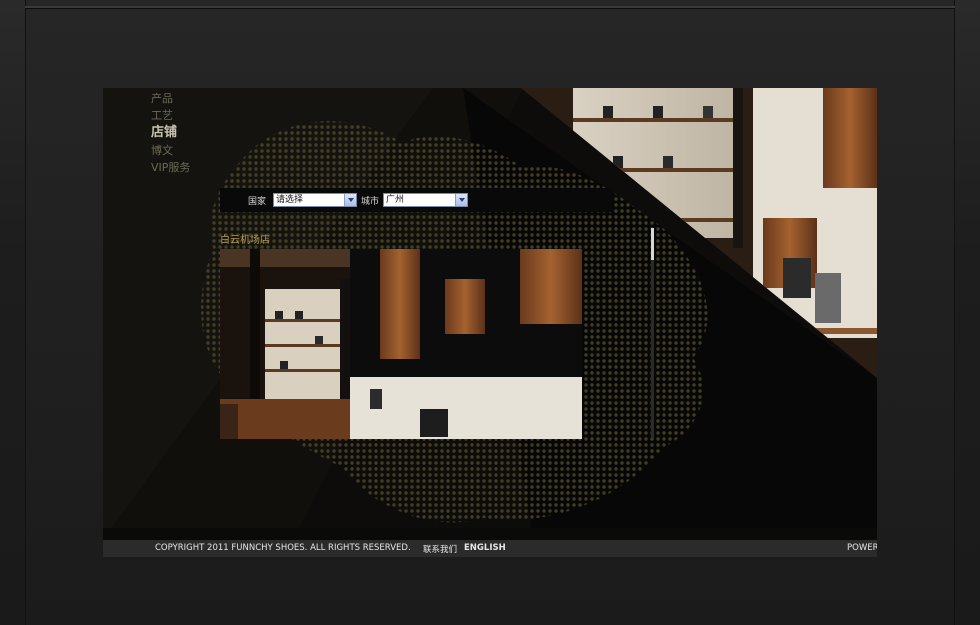 Image resolution: width=980 pixels, height=625 pixels. I want to click on top-bar, so click(490, 7).